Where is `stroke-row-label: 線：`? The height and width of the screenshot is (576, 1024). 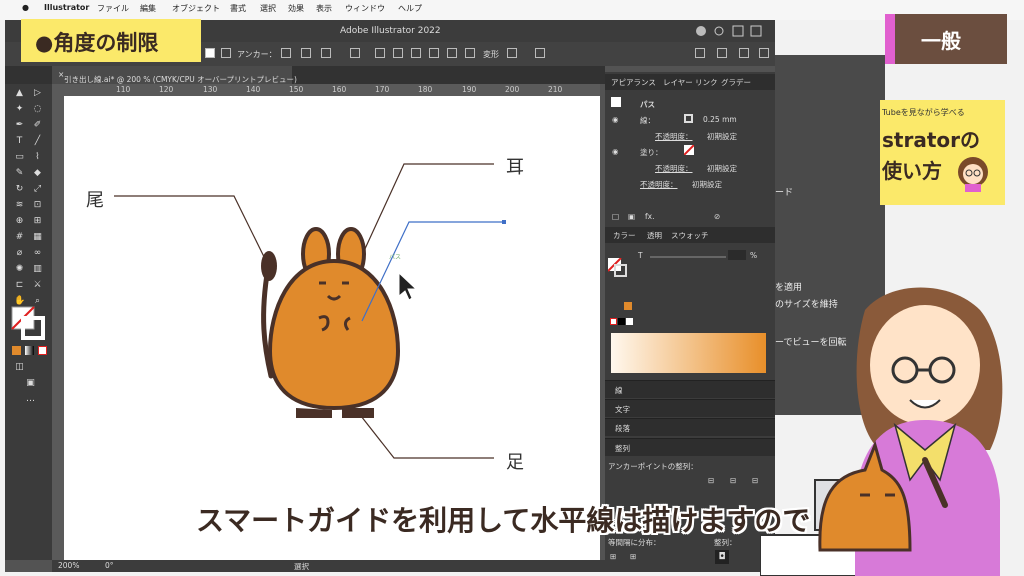
stroke-row-label: 線： is located at coordinates (647, 120).